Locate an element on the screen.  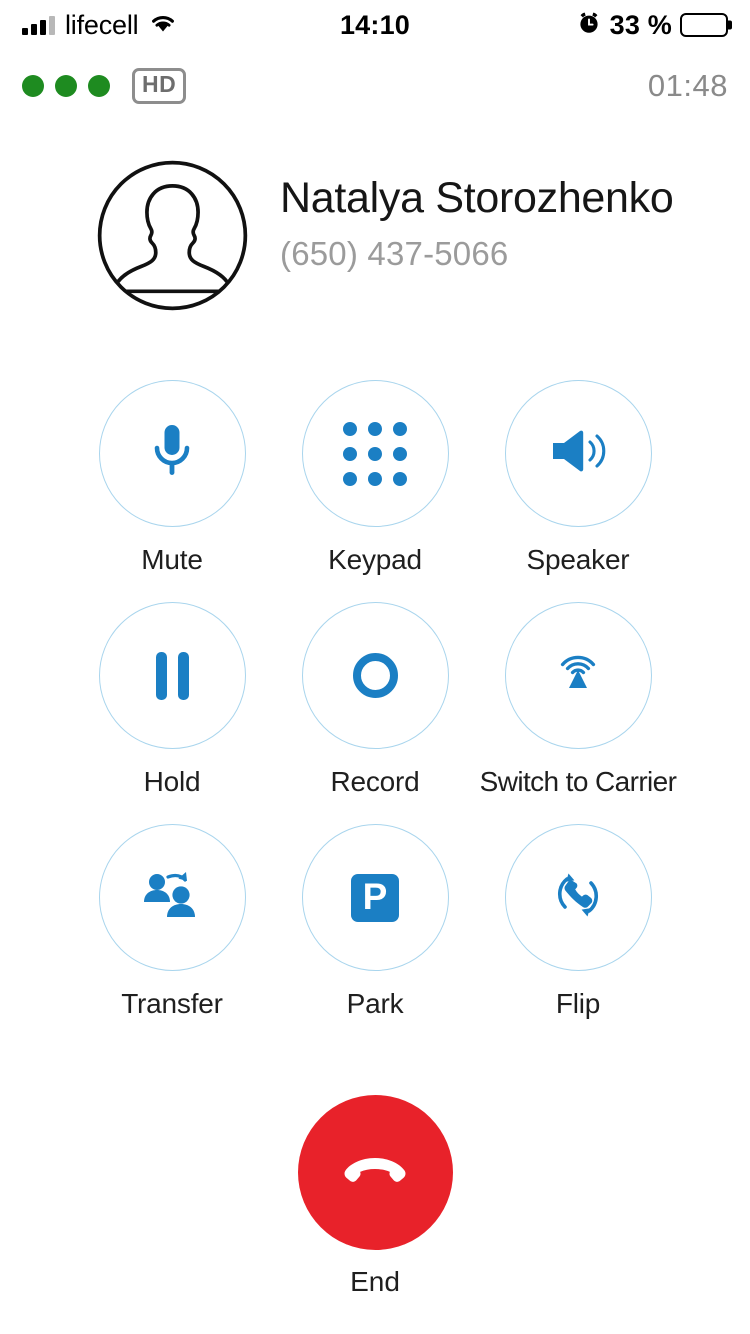
hold-button-label: Hold is located at coordinates (172, 781).